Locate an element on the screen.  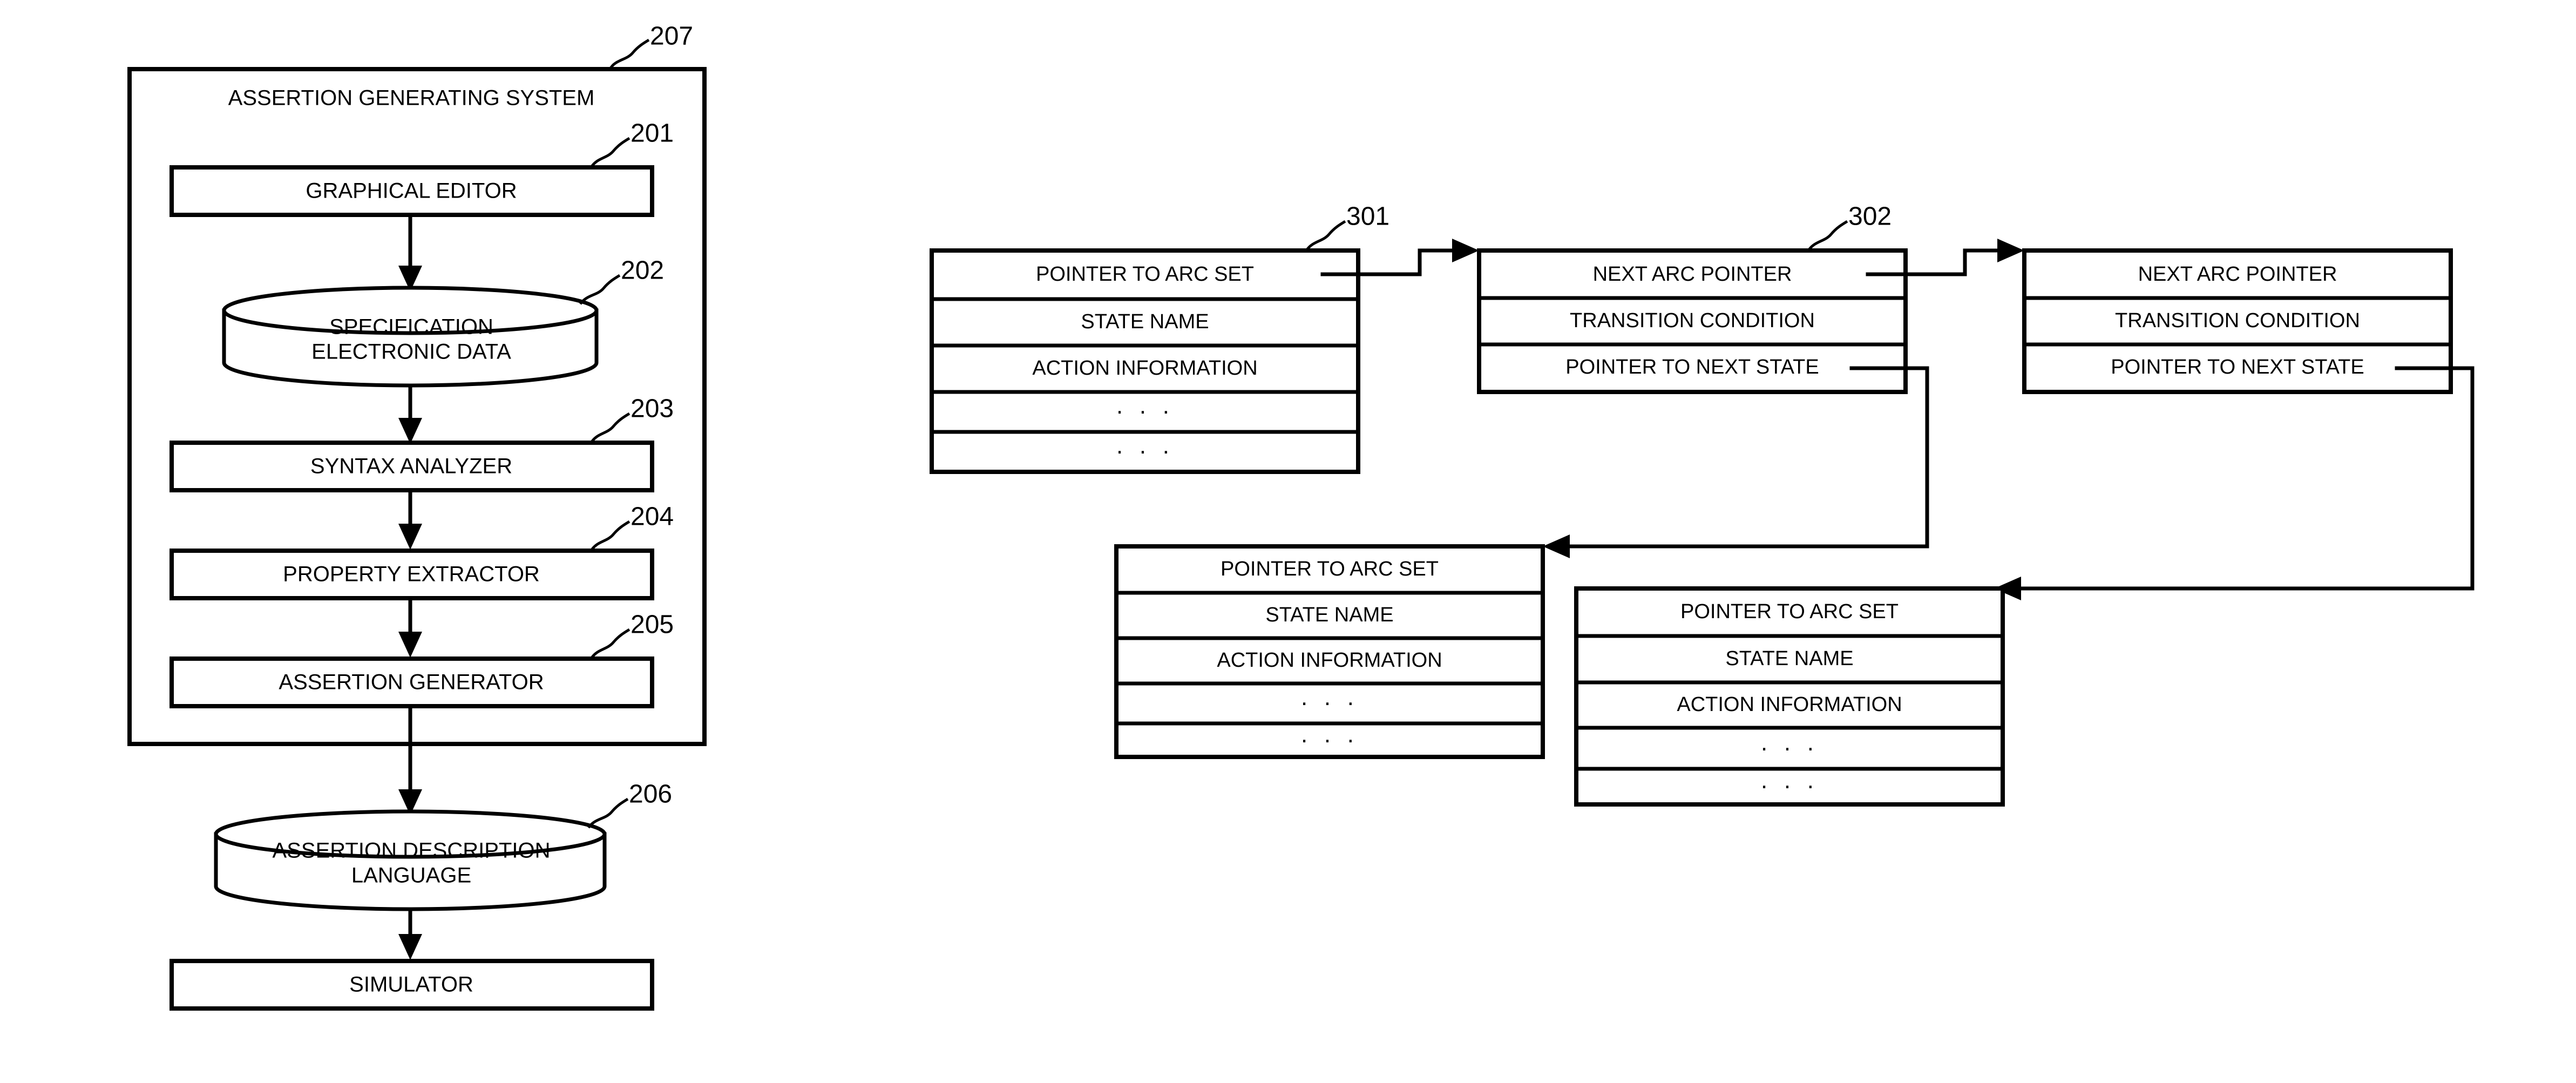
state1-row-ellipsis-1: · · · is located at coordinates (1145, 411).